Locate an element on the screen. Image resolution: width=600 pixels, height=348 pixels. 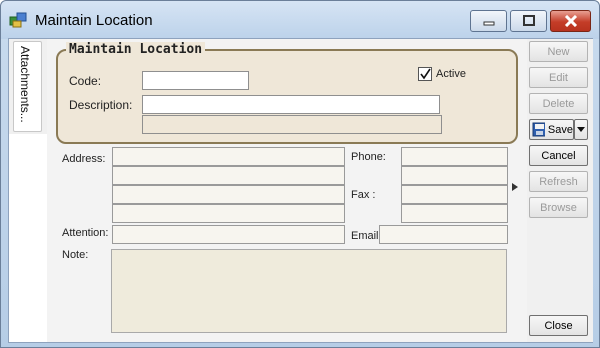
delete-button: Delete is located at coordinates (558, 103).